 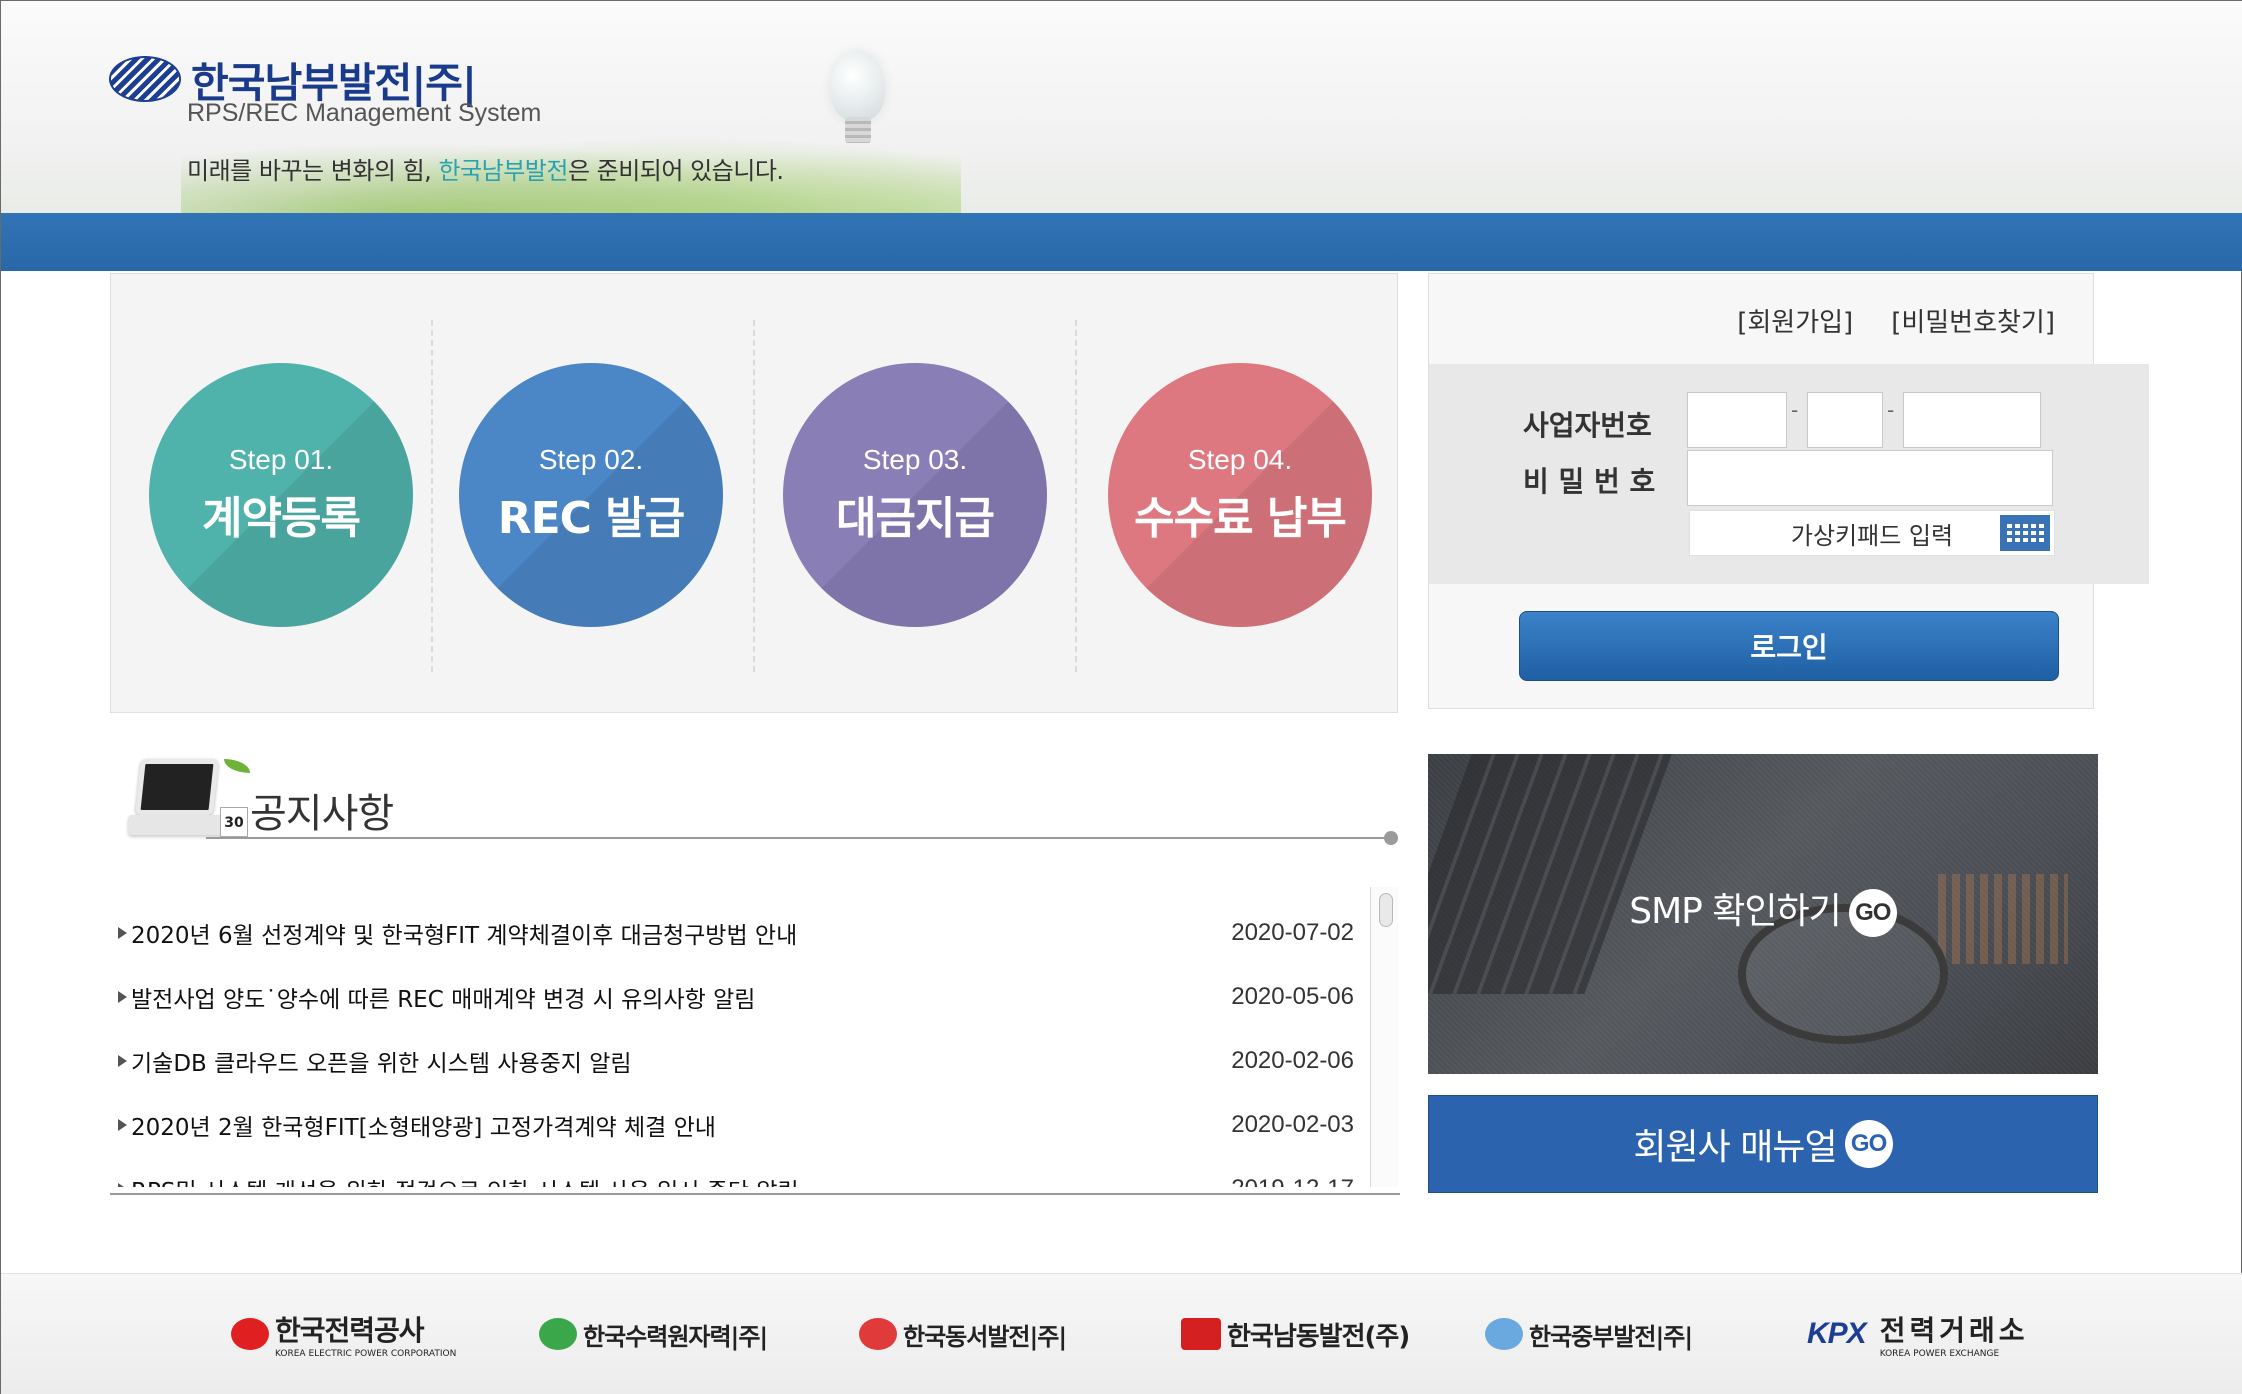 What do you see at coordinates (1240, 459) in the screenshot?
I see `step-number: Step 04.` at bounding box center [1240, 459].